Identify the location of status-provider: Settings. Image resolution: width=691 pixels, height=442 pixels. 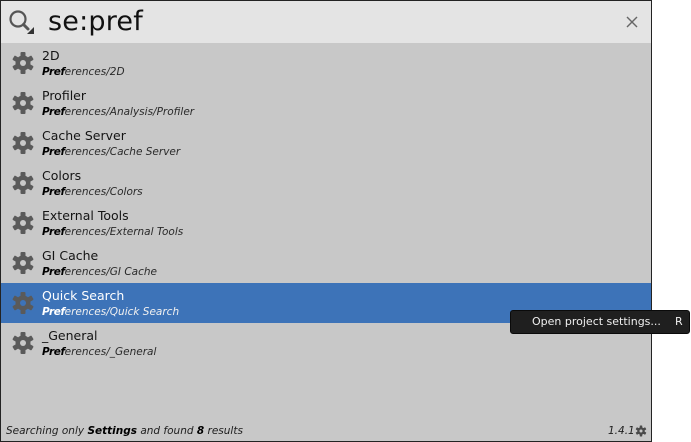
(112, 431).